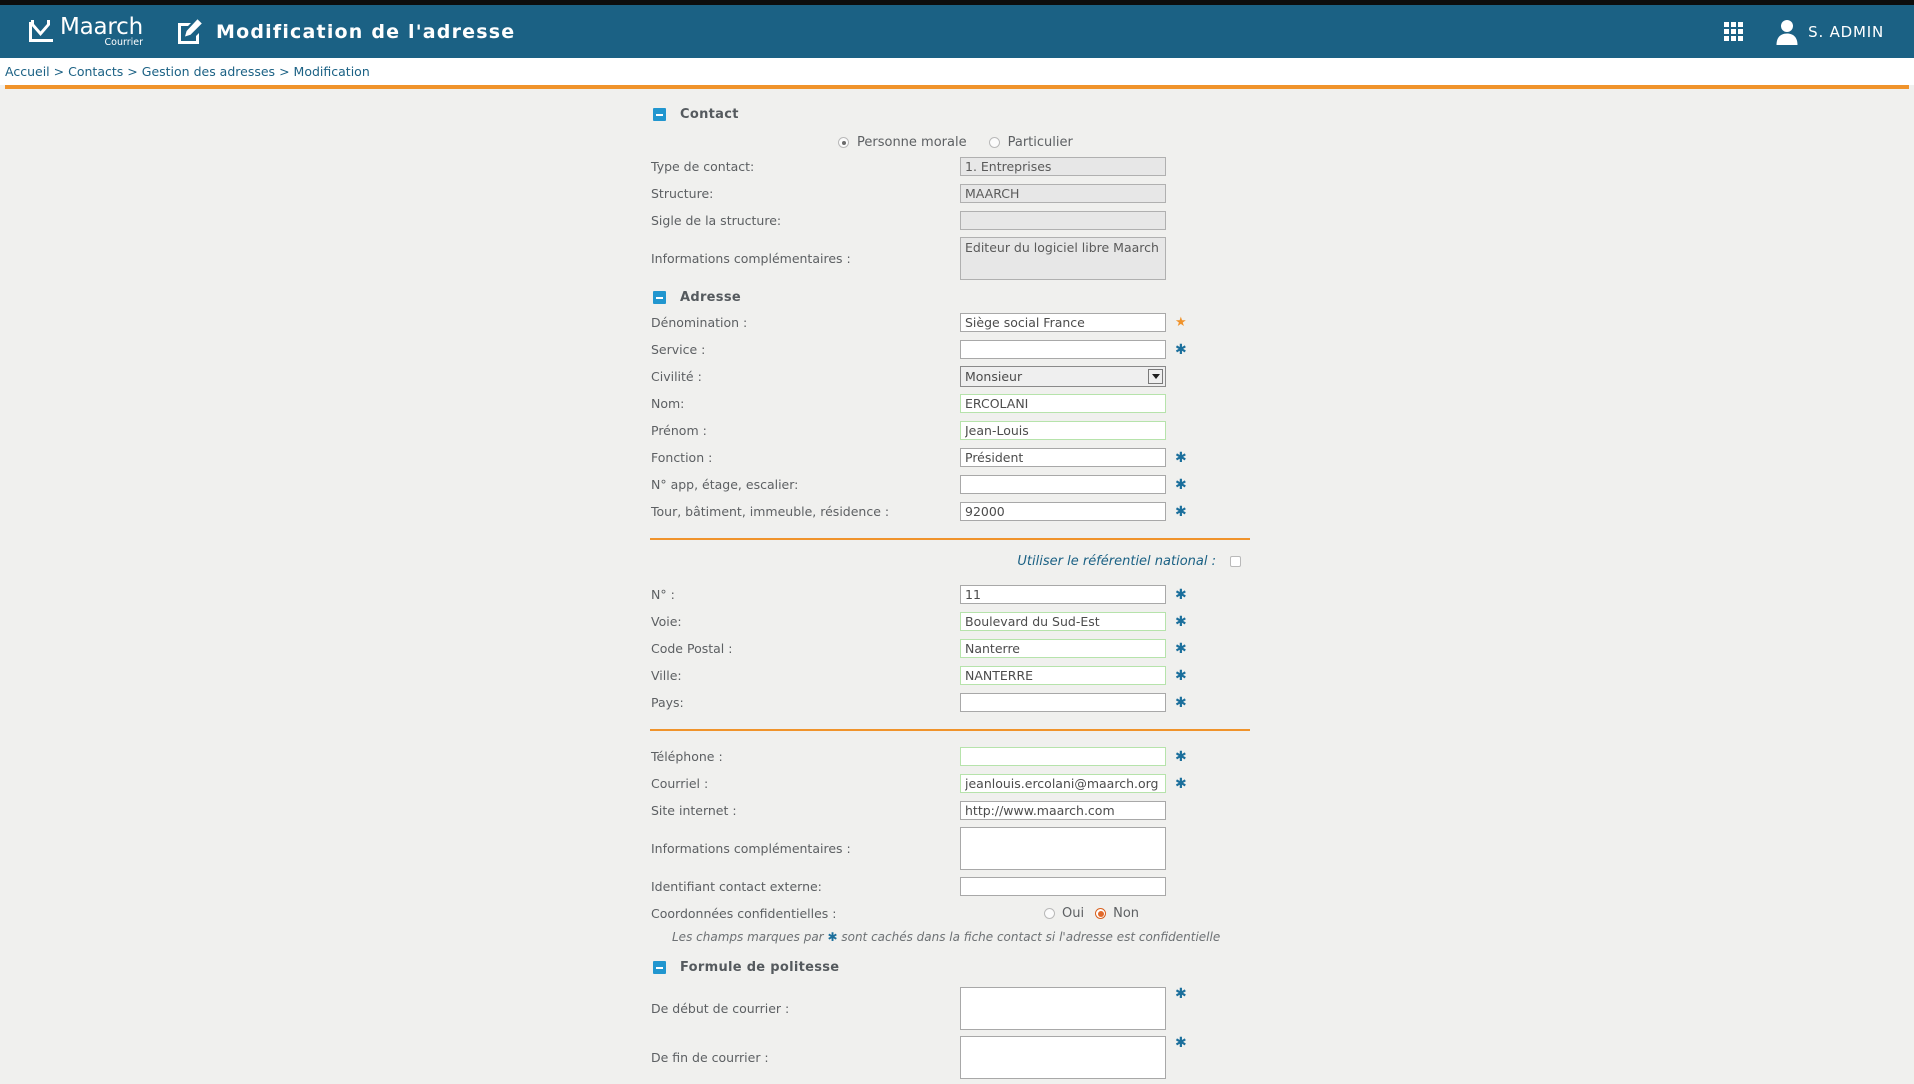  I want to click on input-ville, so click(1063, 675).